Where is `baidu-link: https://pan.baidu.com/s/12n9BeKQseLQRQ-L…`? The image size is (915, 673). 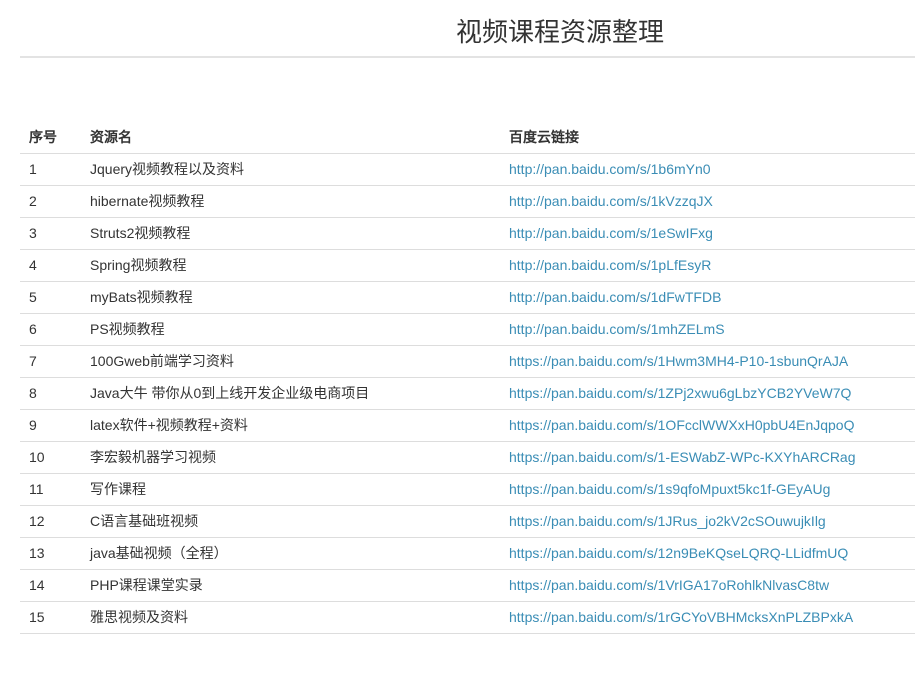 baidu-link: https://pan.baidu.com/s/12n9BeKQseLQRQ-L… is located at coordinates (678, 553).